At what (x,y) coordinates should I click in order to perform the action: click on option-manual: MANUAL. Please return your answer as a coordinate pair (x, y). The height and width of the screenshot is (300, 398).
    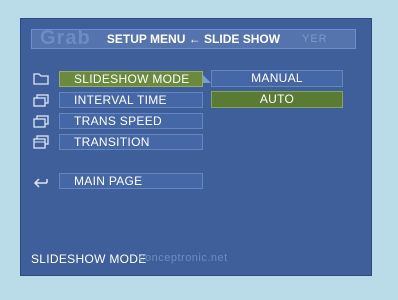
    Looking at the image, I should click on (277, 78).